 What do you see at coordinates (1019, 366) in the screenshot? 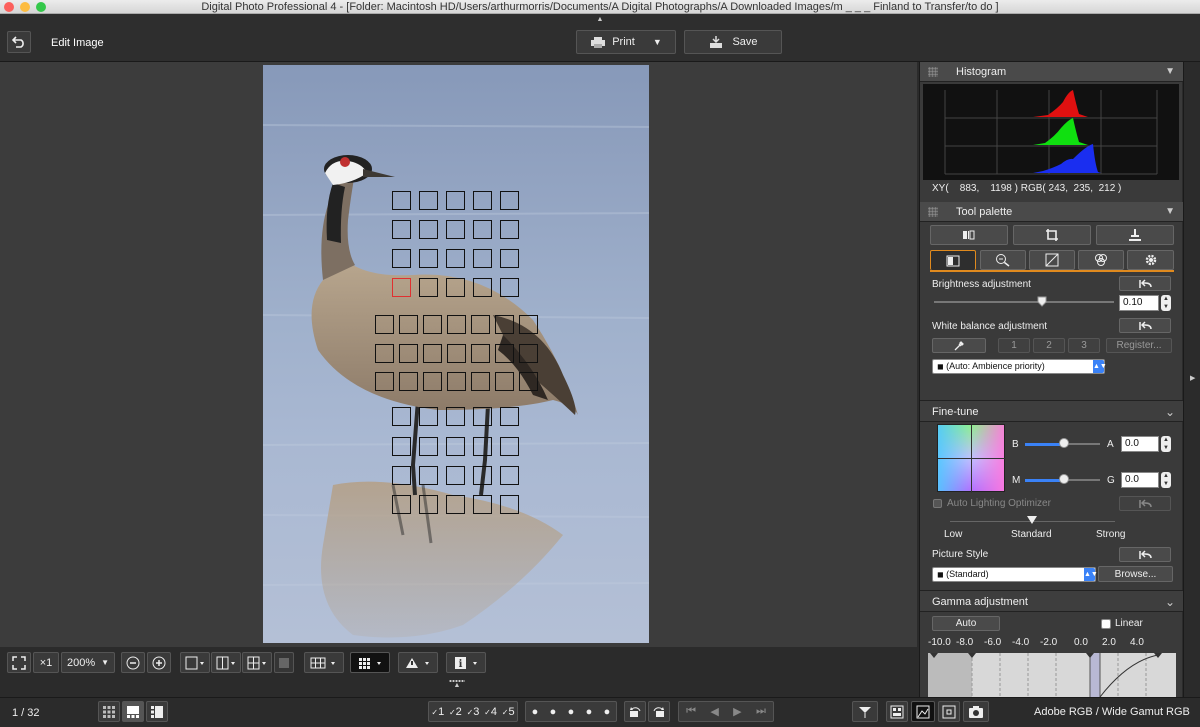
I see `white-balance-select: ◼ (Auto: Ambience priority) ▲▼` at bounding box center [1019, 366].